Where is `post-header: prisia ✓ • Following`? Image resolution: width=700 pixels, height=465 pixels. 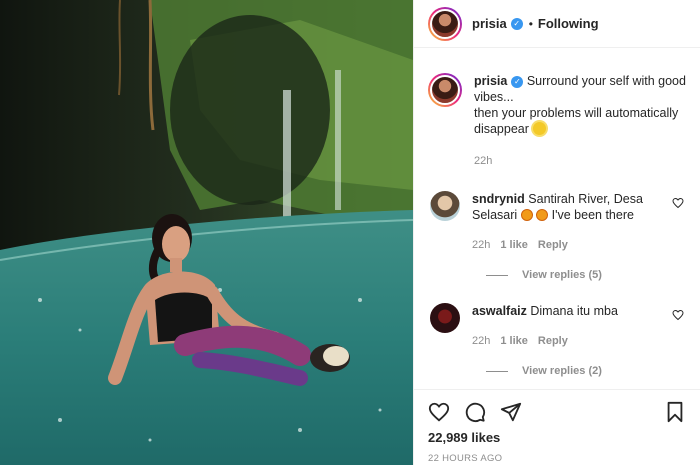
post-header: prisia ✓ • Following is located at coordinates (557, 24).